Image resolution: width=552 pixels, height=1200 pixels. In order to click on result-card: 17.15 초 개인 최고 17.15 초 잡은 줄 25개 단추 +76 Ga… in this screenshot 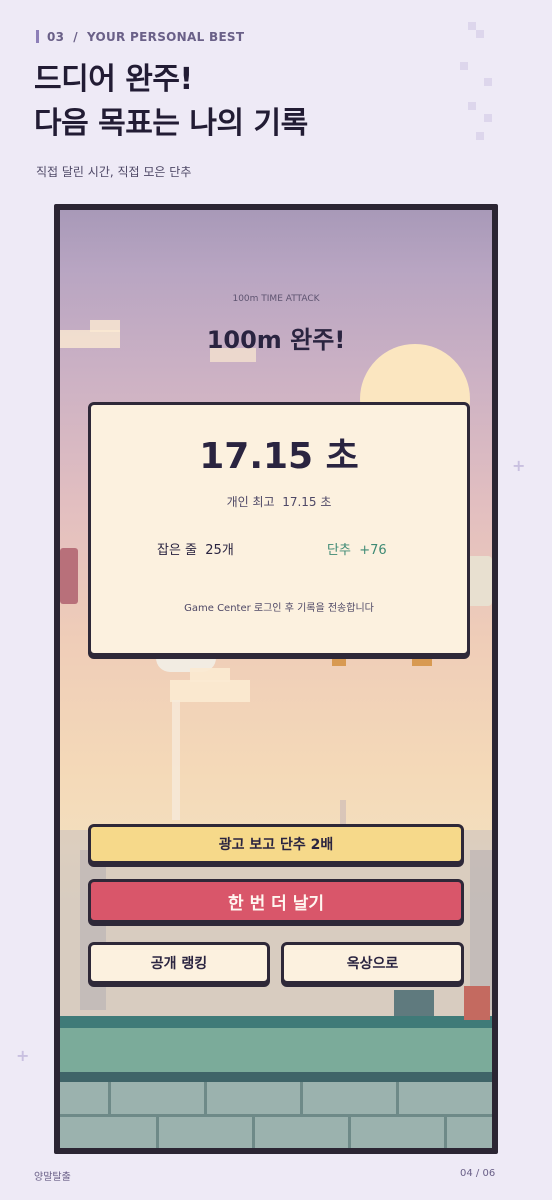, I will do `click(279, 529)`.